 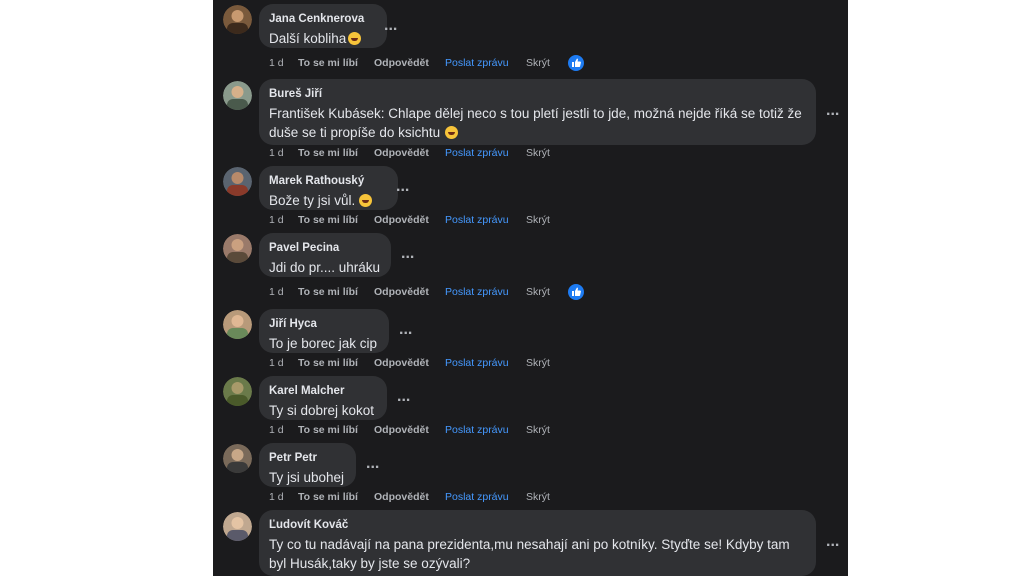 What do you see at coordinates (537, 132) in the screenshot?
I see `comment-text: duše se ti propíše do ksichtu` at bounding box center [537, 132].